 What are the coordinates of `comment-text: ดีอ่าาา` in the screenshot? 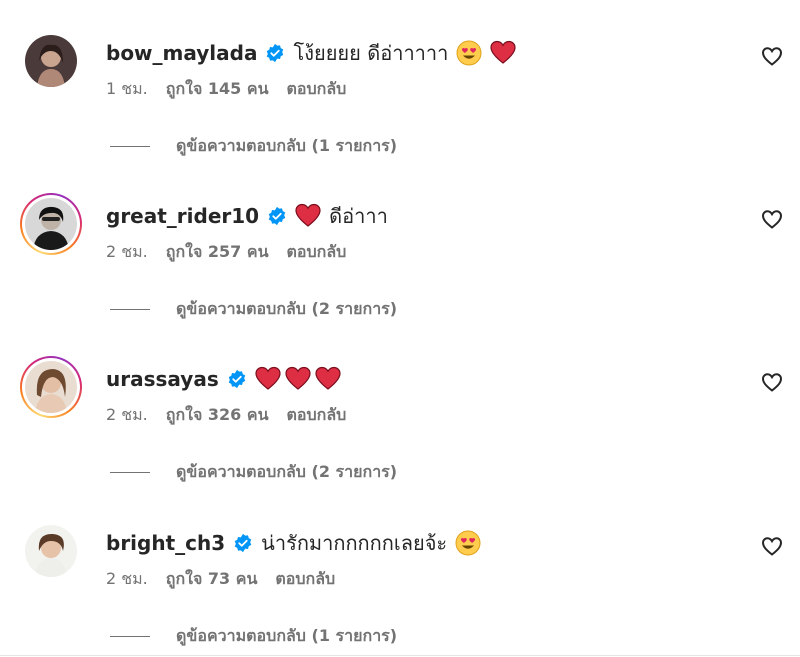 It's located at (358, 216).